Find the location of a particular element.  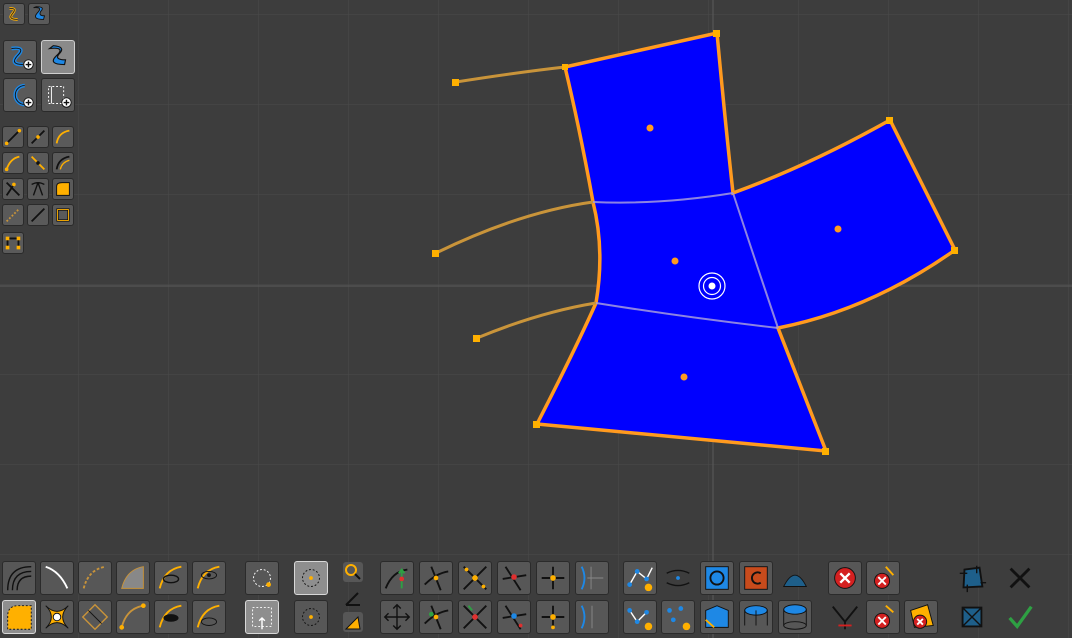

mesh-wave-icon is located at coordinates (678, 578).